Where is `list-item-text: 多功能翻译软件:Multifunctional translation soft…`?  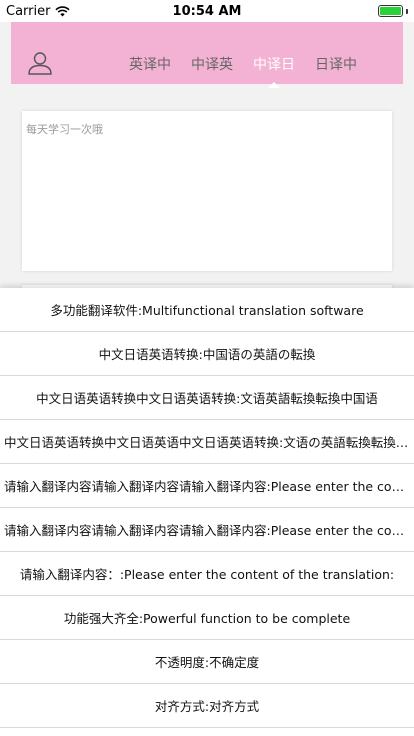 list-item-text: 多功能翻译软件:Multifunctional translation soft… is located at coordinates (207, 310).